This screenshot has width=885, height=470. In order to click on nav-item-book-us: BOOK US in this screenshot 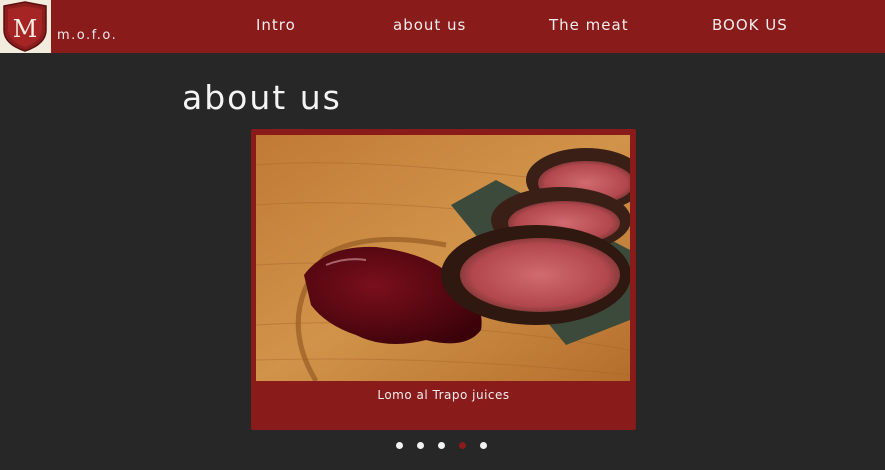, I will do `click(750, 25)`.